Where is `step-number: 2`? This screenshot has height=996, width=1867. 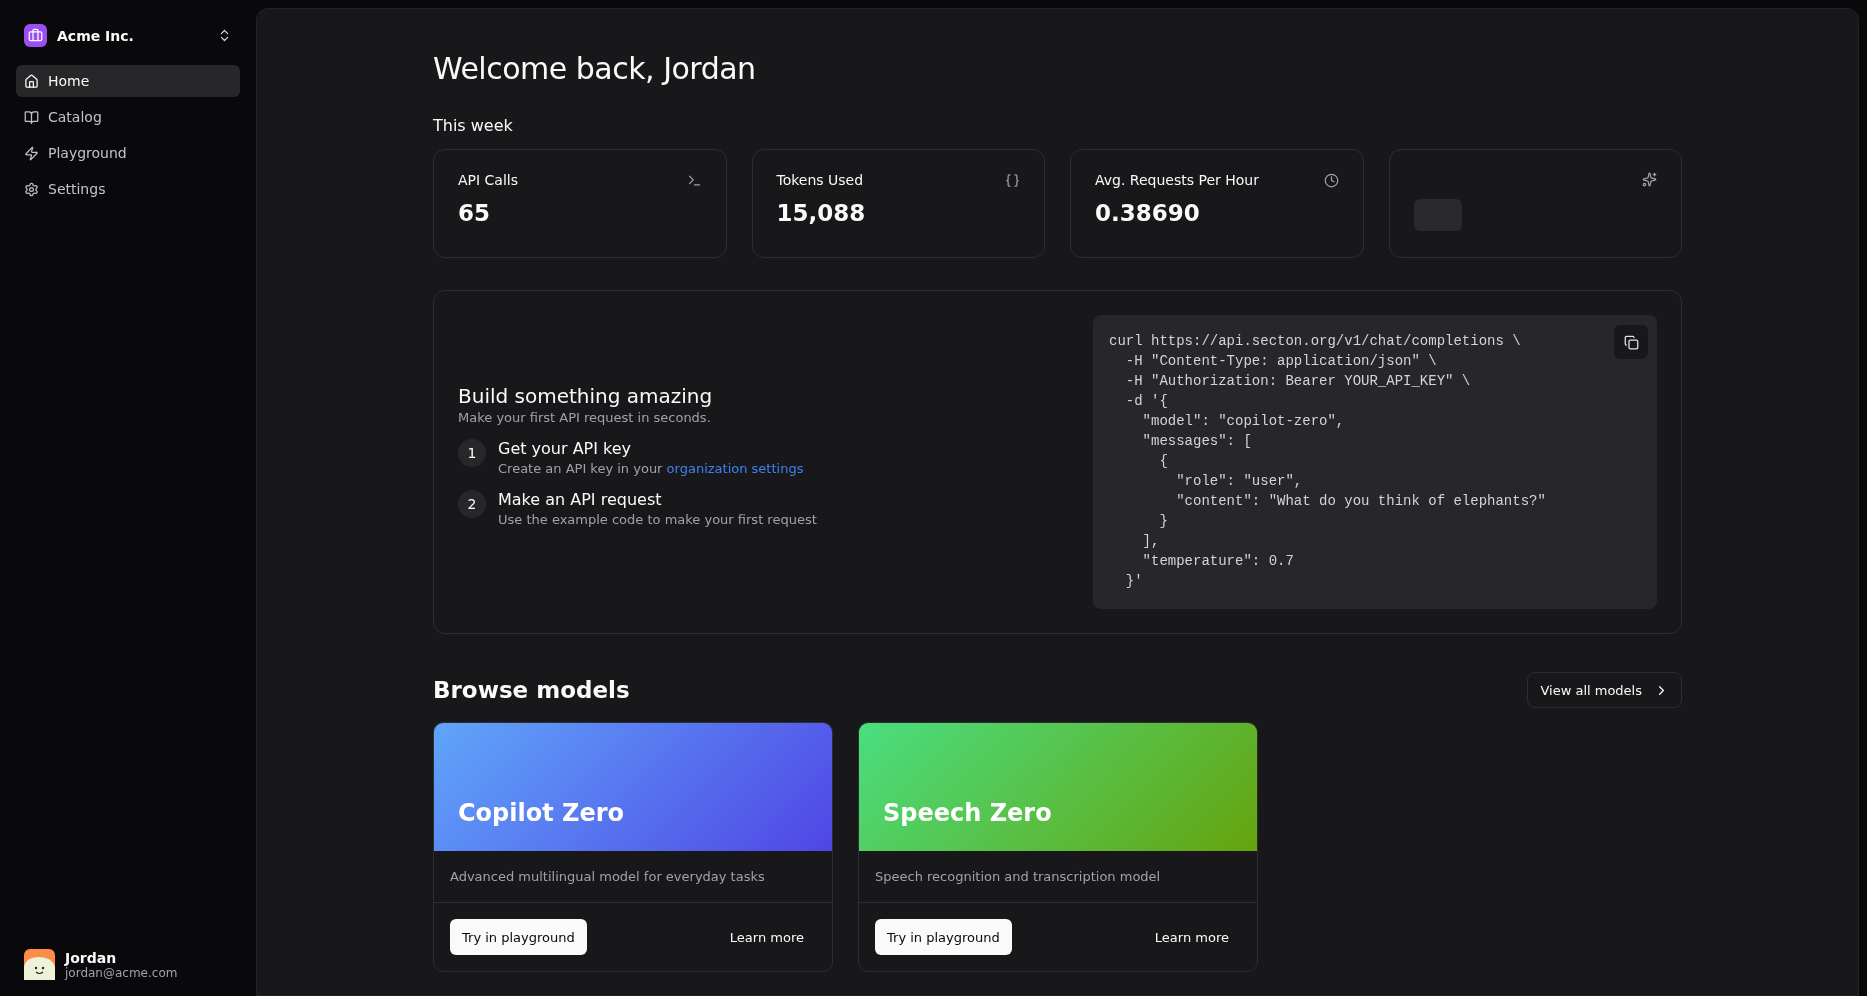 step-number: 2 is located at coordinates (472, 503).